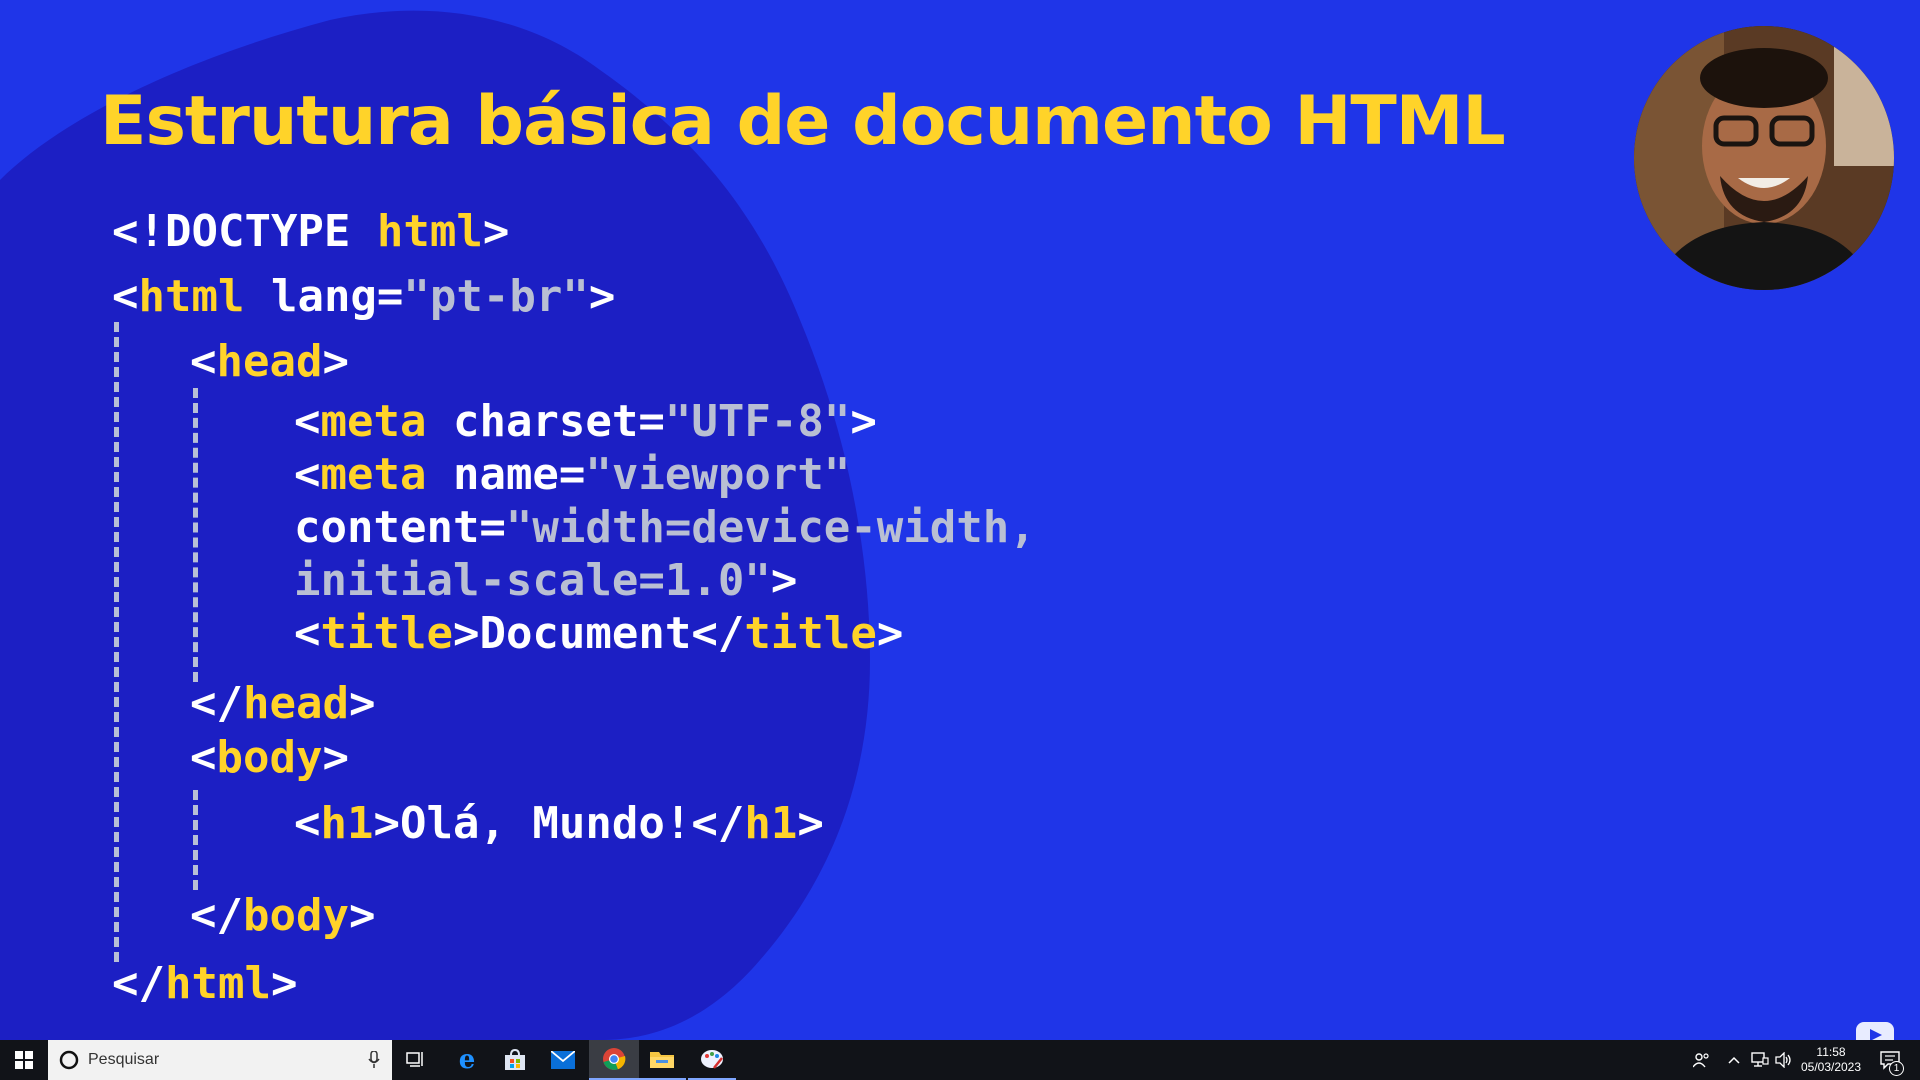 The height and width of the screenshot is (1080, 1920). What do you see at coordinates (347, 823) in the screenshot?
I see `code-token: h1` at bounding box center [347, 823].